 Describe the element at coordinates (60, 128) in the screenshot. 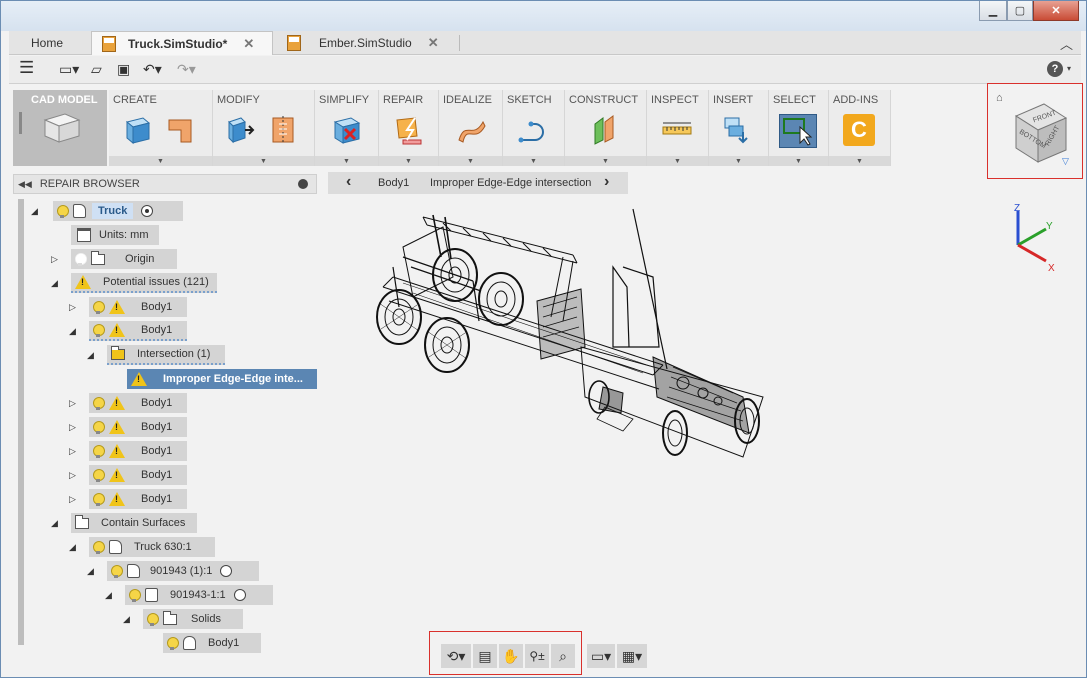

I see `cad-model-workspace-button: CAD MODEL` at that location.